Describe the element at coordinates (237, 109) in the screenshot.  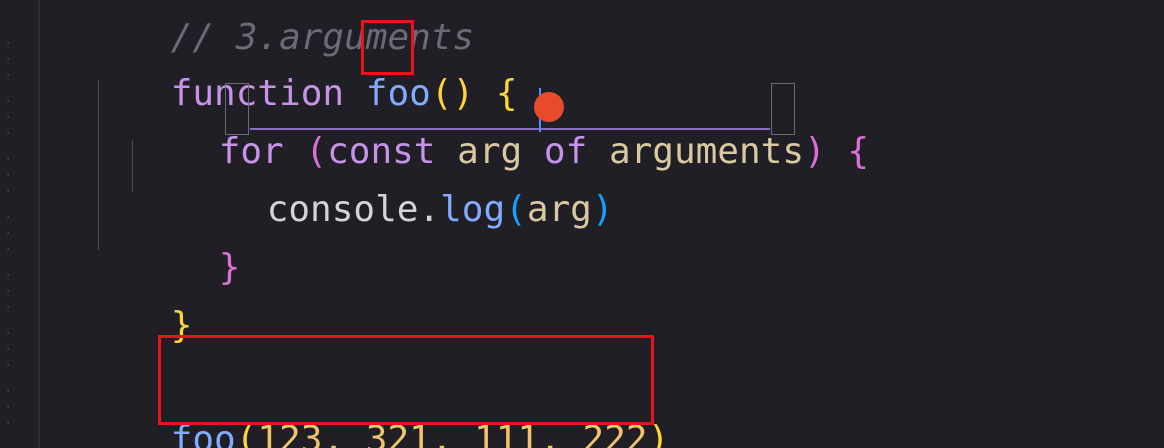
I see `bracket-match-open` at that location.